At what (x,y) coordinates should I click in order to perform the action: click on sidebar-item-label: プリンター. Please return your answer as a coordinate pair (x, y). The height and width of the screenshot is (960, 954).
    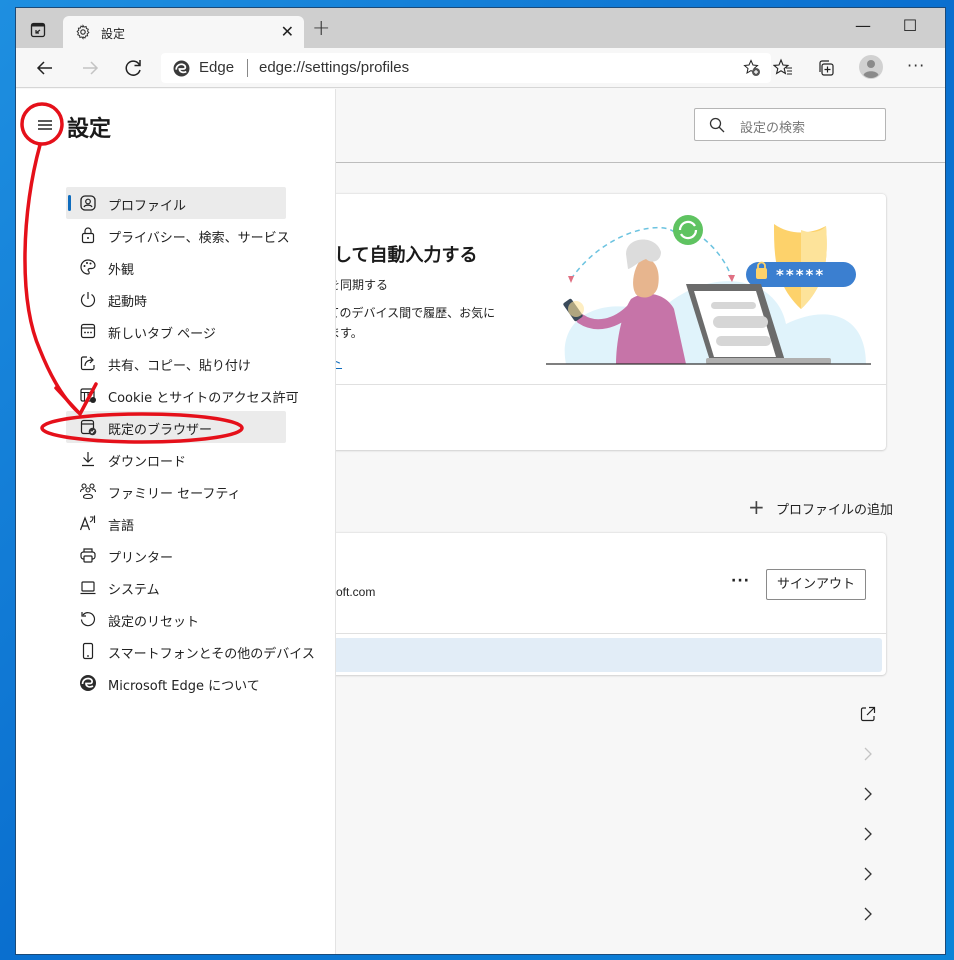
    Looking at the image, I should click on (141, 558).